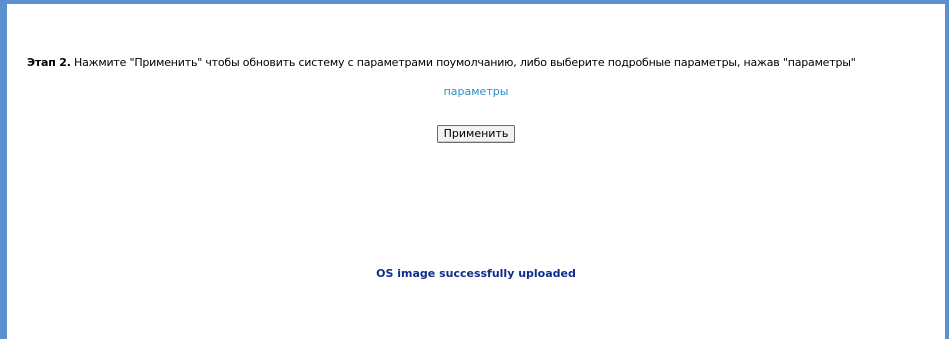 Image resolution: width=949 pixels, height=339 pixels. I want to click on frame-border-left, so click(3, 169).